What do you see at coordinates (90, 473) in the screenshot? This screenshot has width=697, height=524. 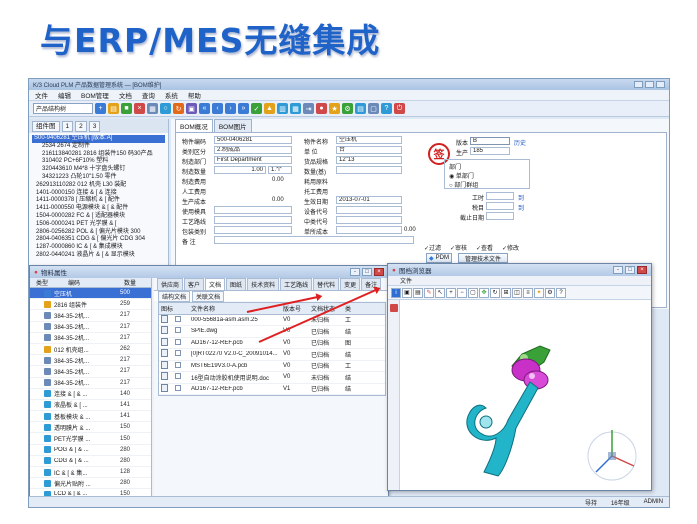 I see `table-row: IC & [ & 集... 128` at bounding box center [90, 473].